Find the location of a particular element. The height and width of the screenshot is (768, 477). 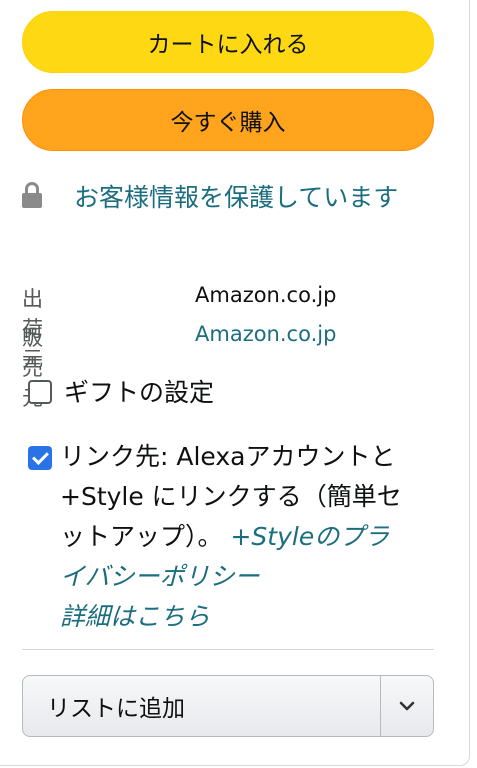

list-dropdown-button is located at coordinates (407, 706).